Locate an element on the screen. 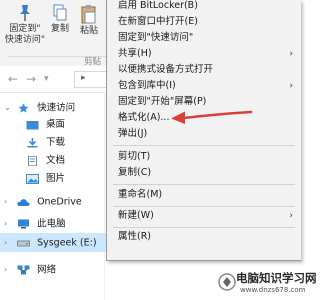  menu-label: 共享(H) is located at coordinates (135, 53).